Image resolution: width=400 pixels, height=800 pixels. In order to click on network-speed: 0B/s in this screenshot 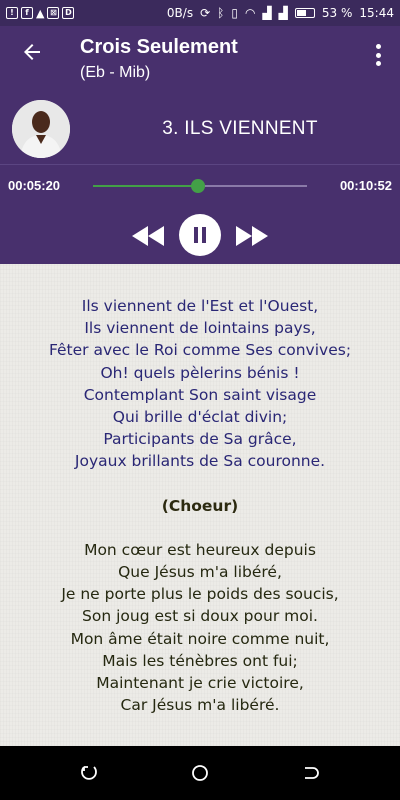, I will do `click(180, 13)`.